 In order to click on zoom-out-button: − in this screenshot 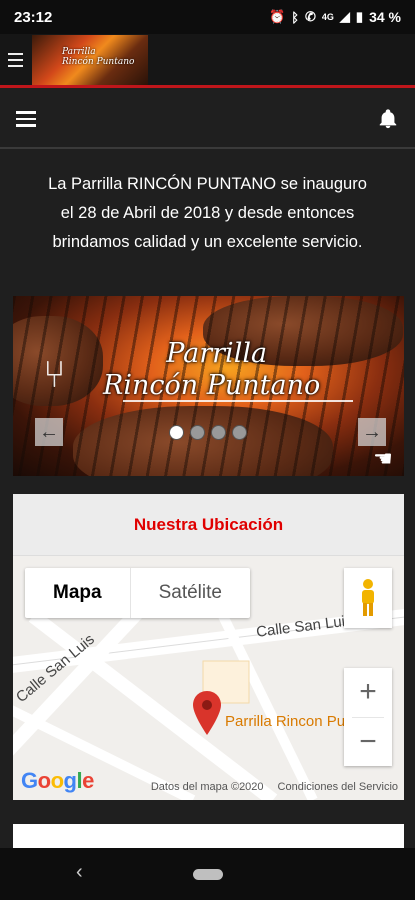, I will do `click(368, 742)`.